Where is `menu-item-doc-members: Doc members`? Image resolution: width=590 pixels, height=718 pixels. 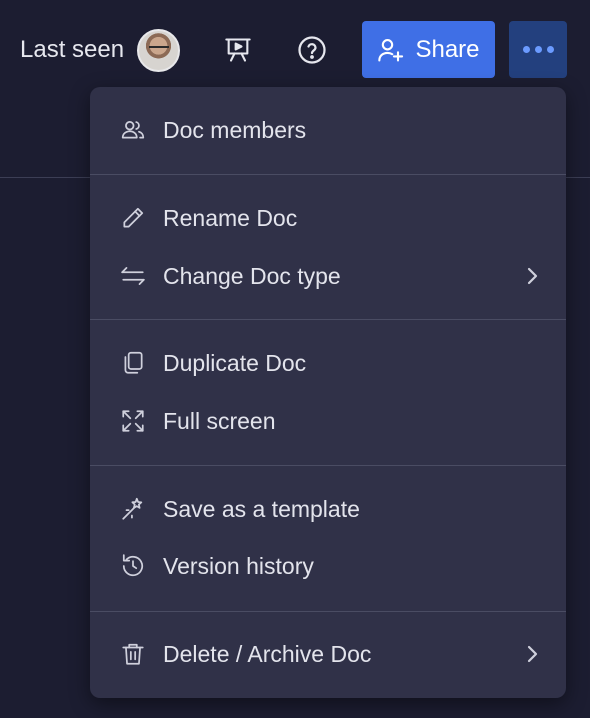
menu-item-doc-members: Doc members is located at coordinates (328, 130).